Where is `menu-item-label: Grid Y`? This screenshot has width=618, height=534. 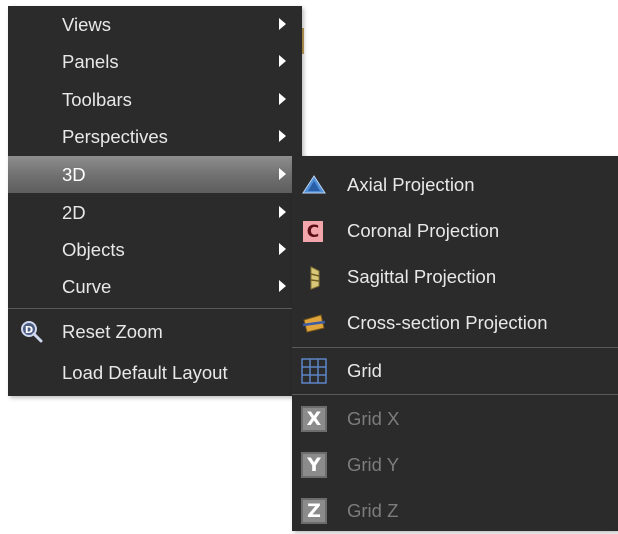
menu-item-label: Grid Y is located at coordinates (373, 464).